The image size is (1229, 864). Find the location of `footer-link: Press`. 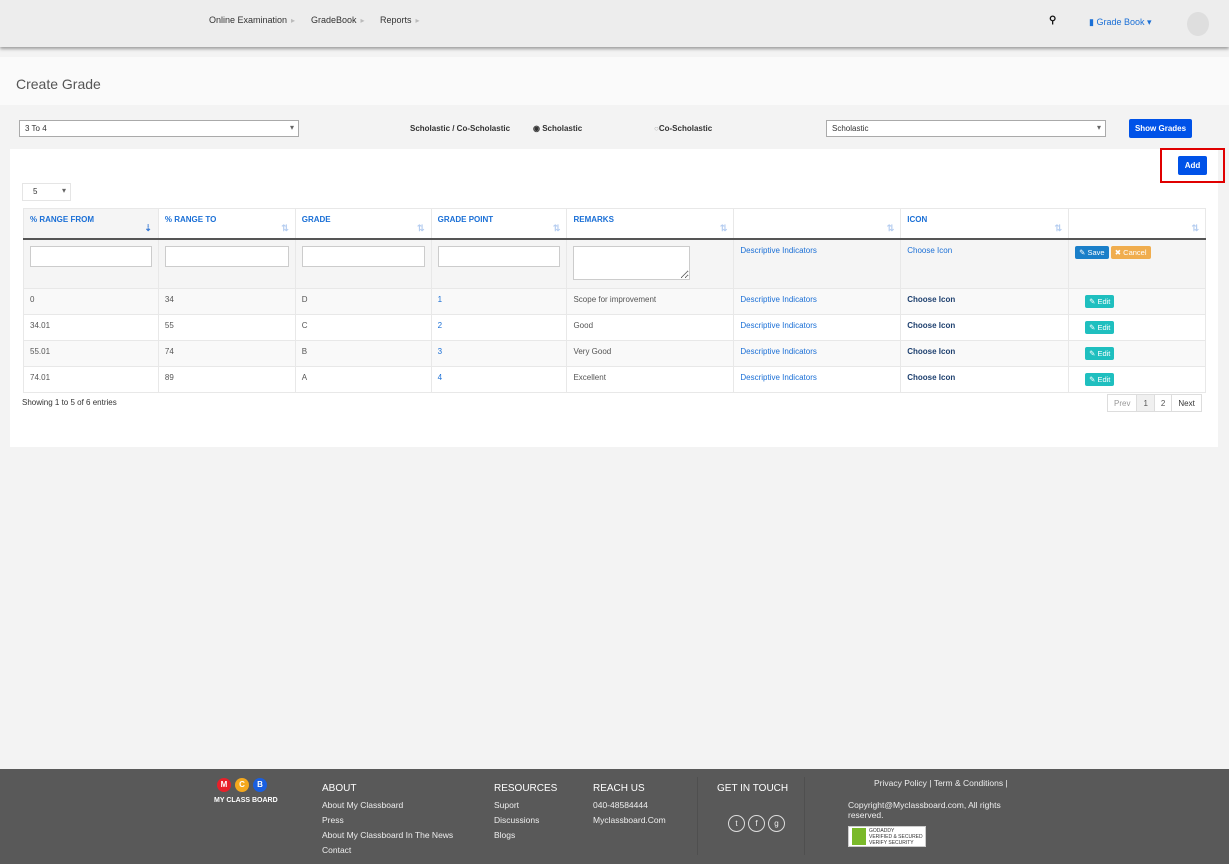

footer-link: Press is located at coordinates (387, 820).